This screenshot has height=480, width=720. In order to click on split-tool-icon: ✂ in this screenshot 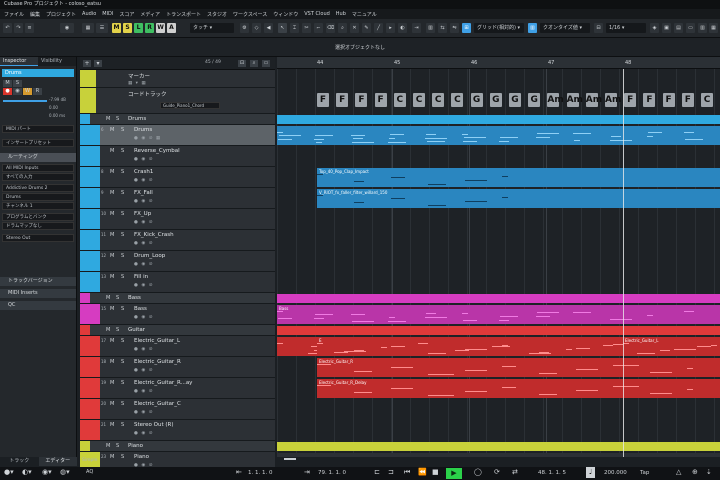, I will do `click(306, 28)`.